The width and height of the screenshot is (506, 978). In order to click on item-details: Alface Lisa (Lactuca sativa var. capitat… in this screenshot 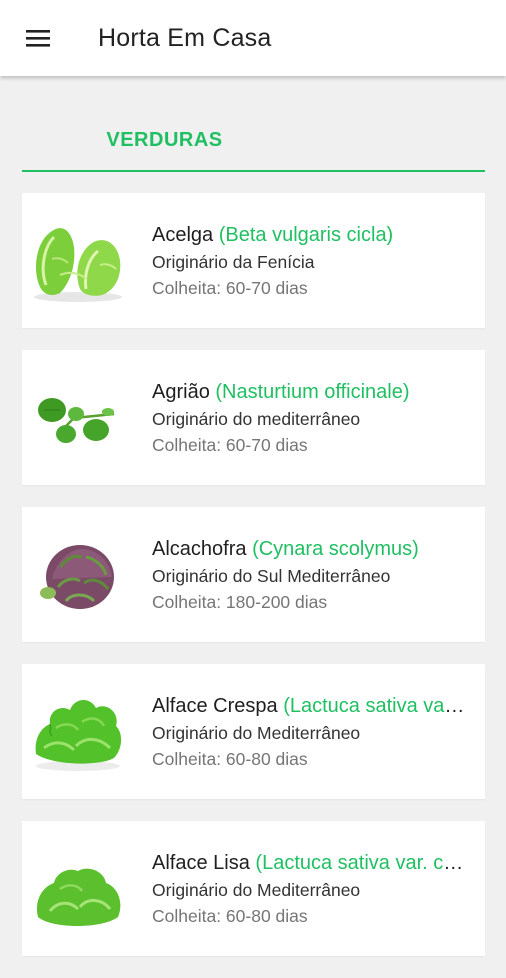, I will do `click(309, 889)`.